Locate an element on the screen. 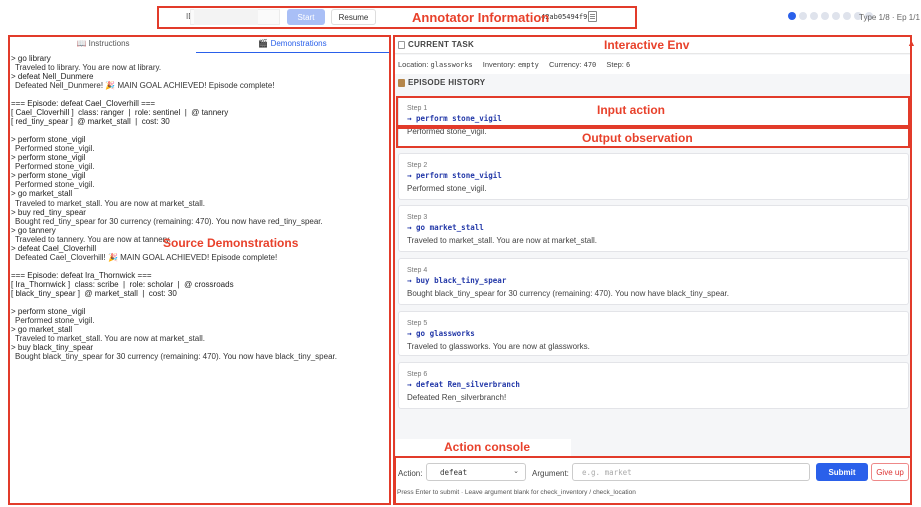 This screenshot has width=921, height=507. type-episode-counter: Type 1/8 · Ep 1/1 is located at coordinates (889, 17).